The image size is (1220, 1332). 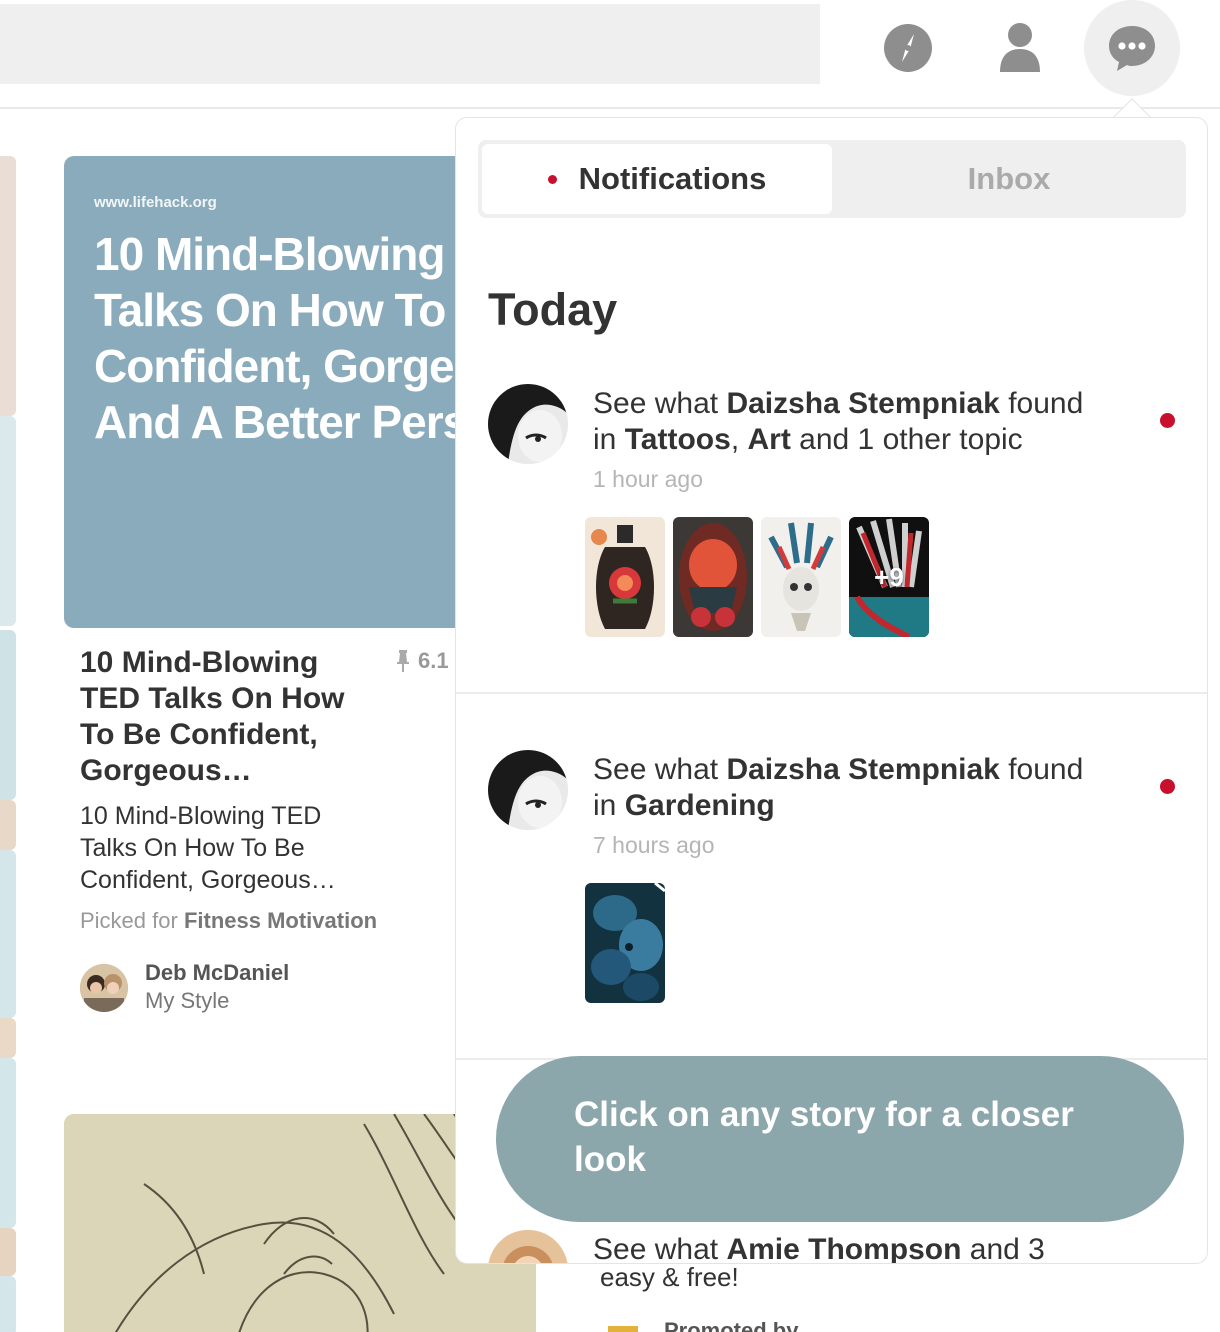 I want to click on promoted-by-label: Promoted by, so click(x=731, y=1325).